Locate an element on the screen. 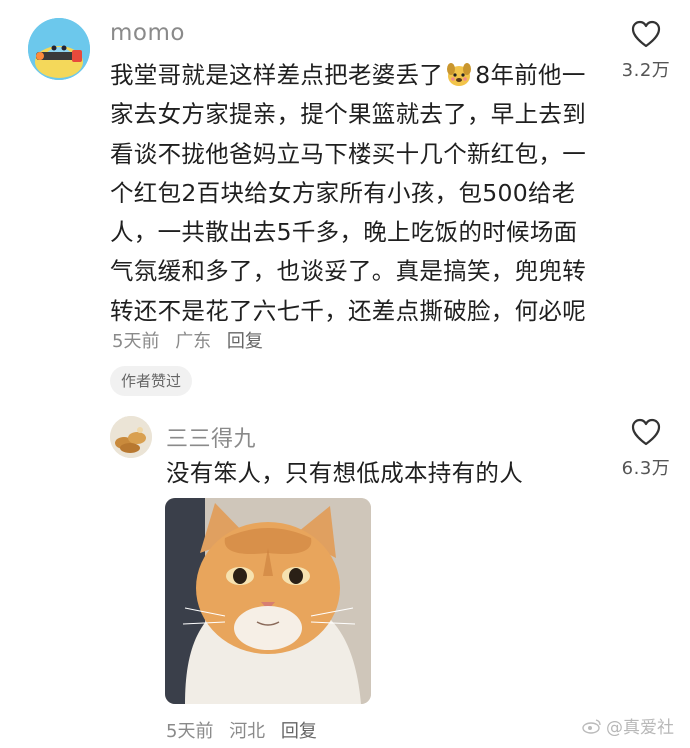 The width and height of the screenshot is (690, 748). comment-text: 没有笨人，只有想低成本持有的人 is located at coordinates (344, 473).